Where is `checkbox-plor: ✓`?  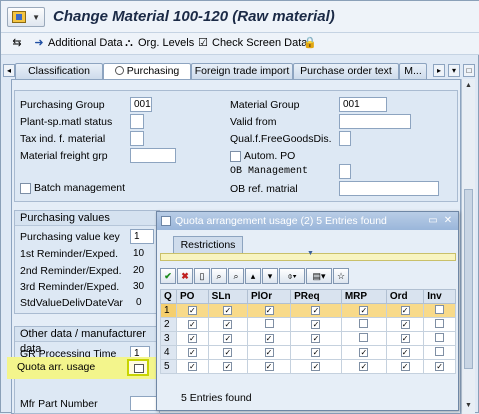 checkbox-plor: ✓ is located at coordinates (269, 352).